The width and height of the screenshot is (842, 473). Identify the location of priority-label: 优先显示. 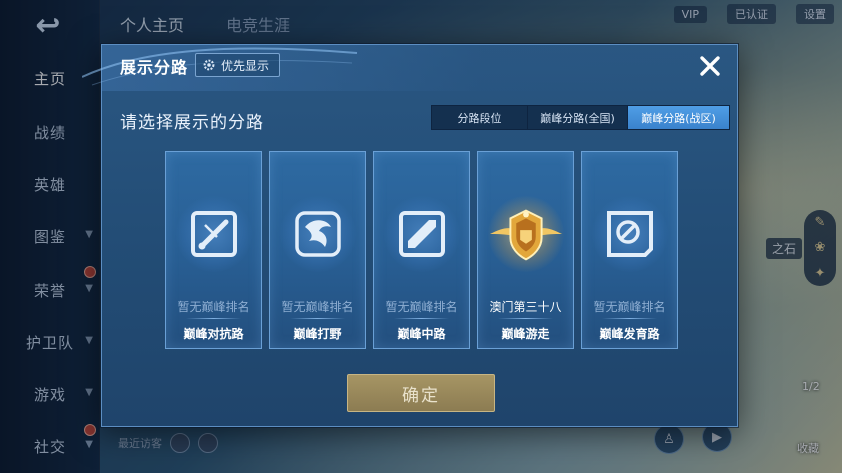
(245, 65).